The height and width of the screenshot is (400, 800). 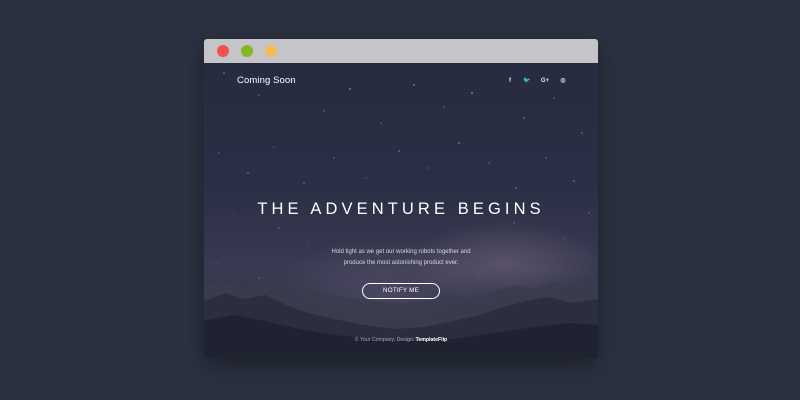 What do you see at coordinates (510, 81) in the screenshot?
I see `facebook-icon: f` at bounding box center [510, 81].